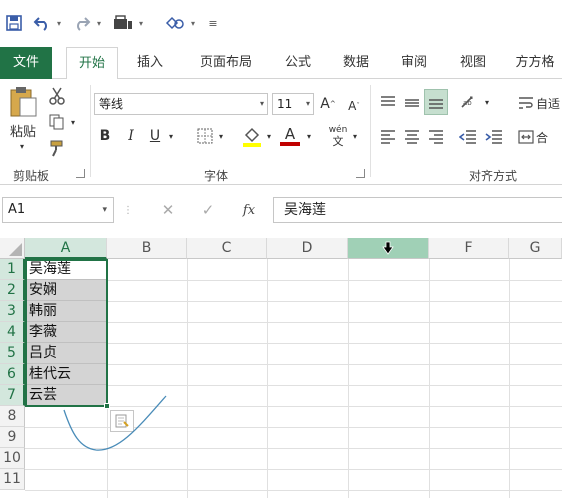 This screenshot has width=562, height=498. What do you see at coordinates (469, 248) in the screenshot?
I see `column-header-f: F` at bounding box center [469, 248].